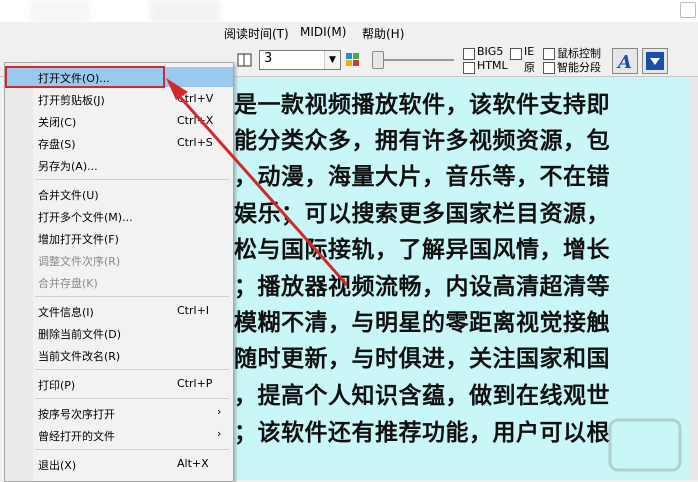  What do you see at coordinates (257, 182) in the screenshot?
I see `annotation-arrow` at bounding box center [257, 182].